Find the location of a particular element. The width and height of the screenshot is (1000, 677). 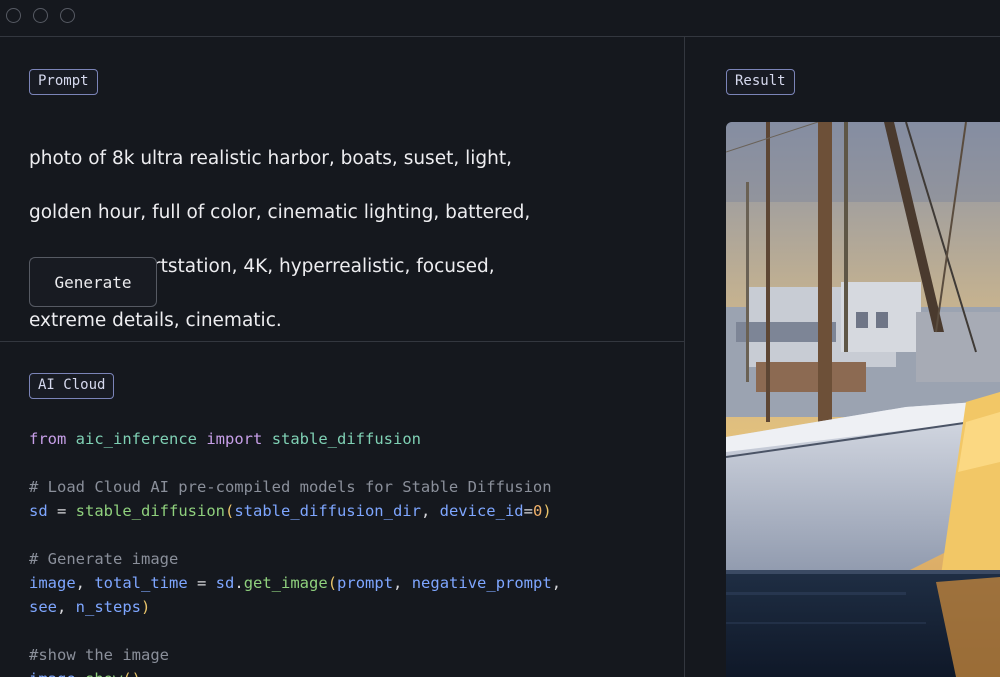

window-maximize-button is located at coordinates (67, 15).